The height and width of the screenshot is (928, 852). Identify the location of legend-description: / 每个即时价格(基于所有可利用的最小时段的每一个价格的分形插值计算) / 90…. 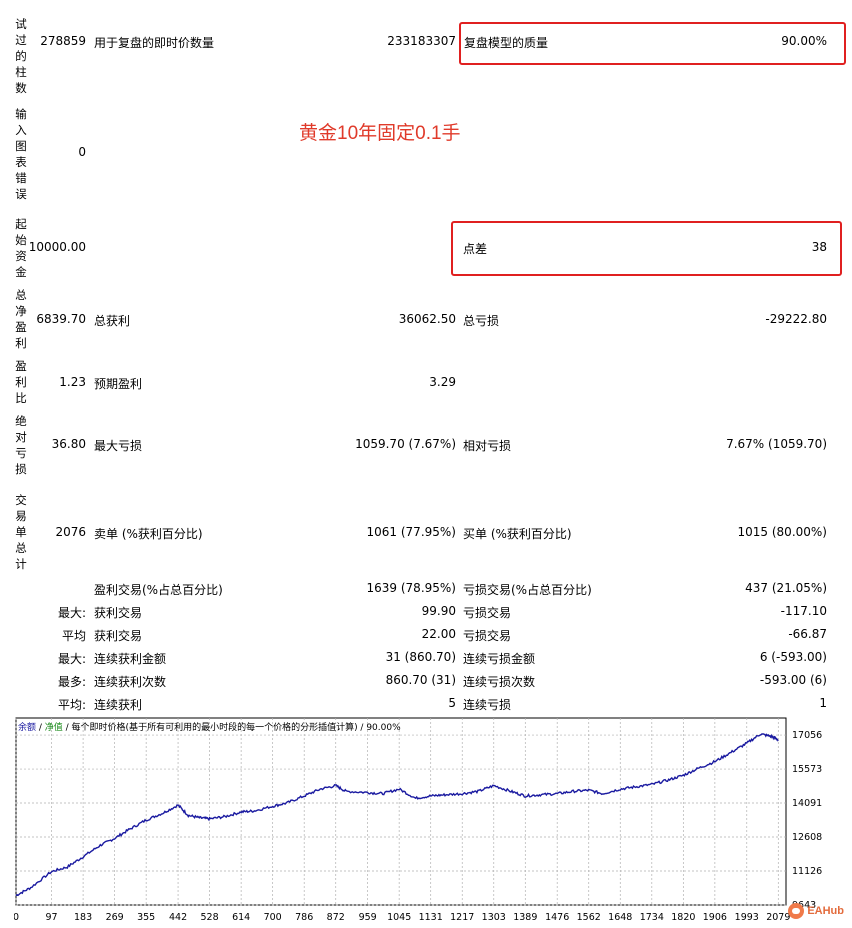
(231, 728).